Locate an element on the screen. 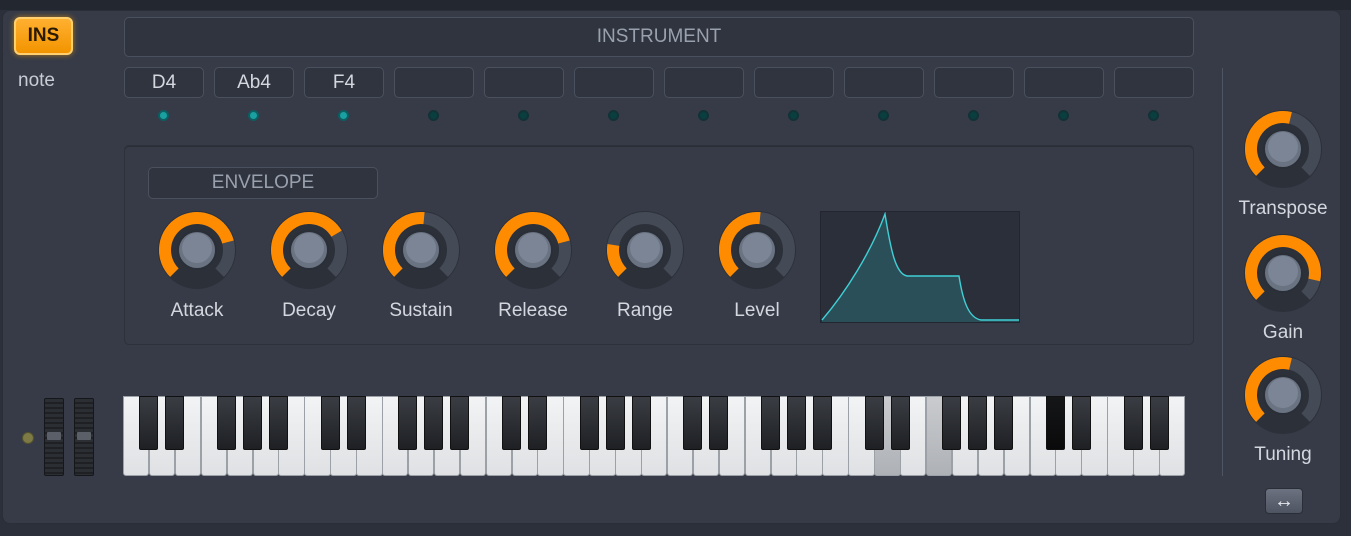  envelope-graph is located at coordinates (920, 267).